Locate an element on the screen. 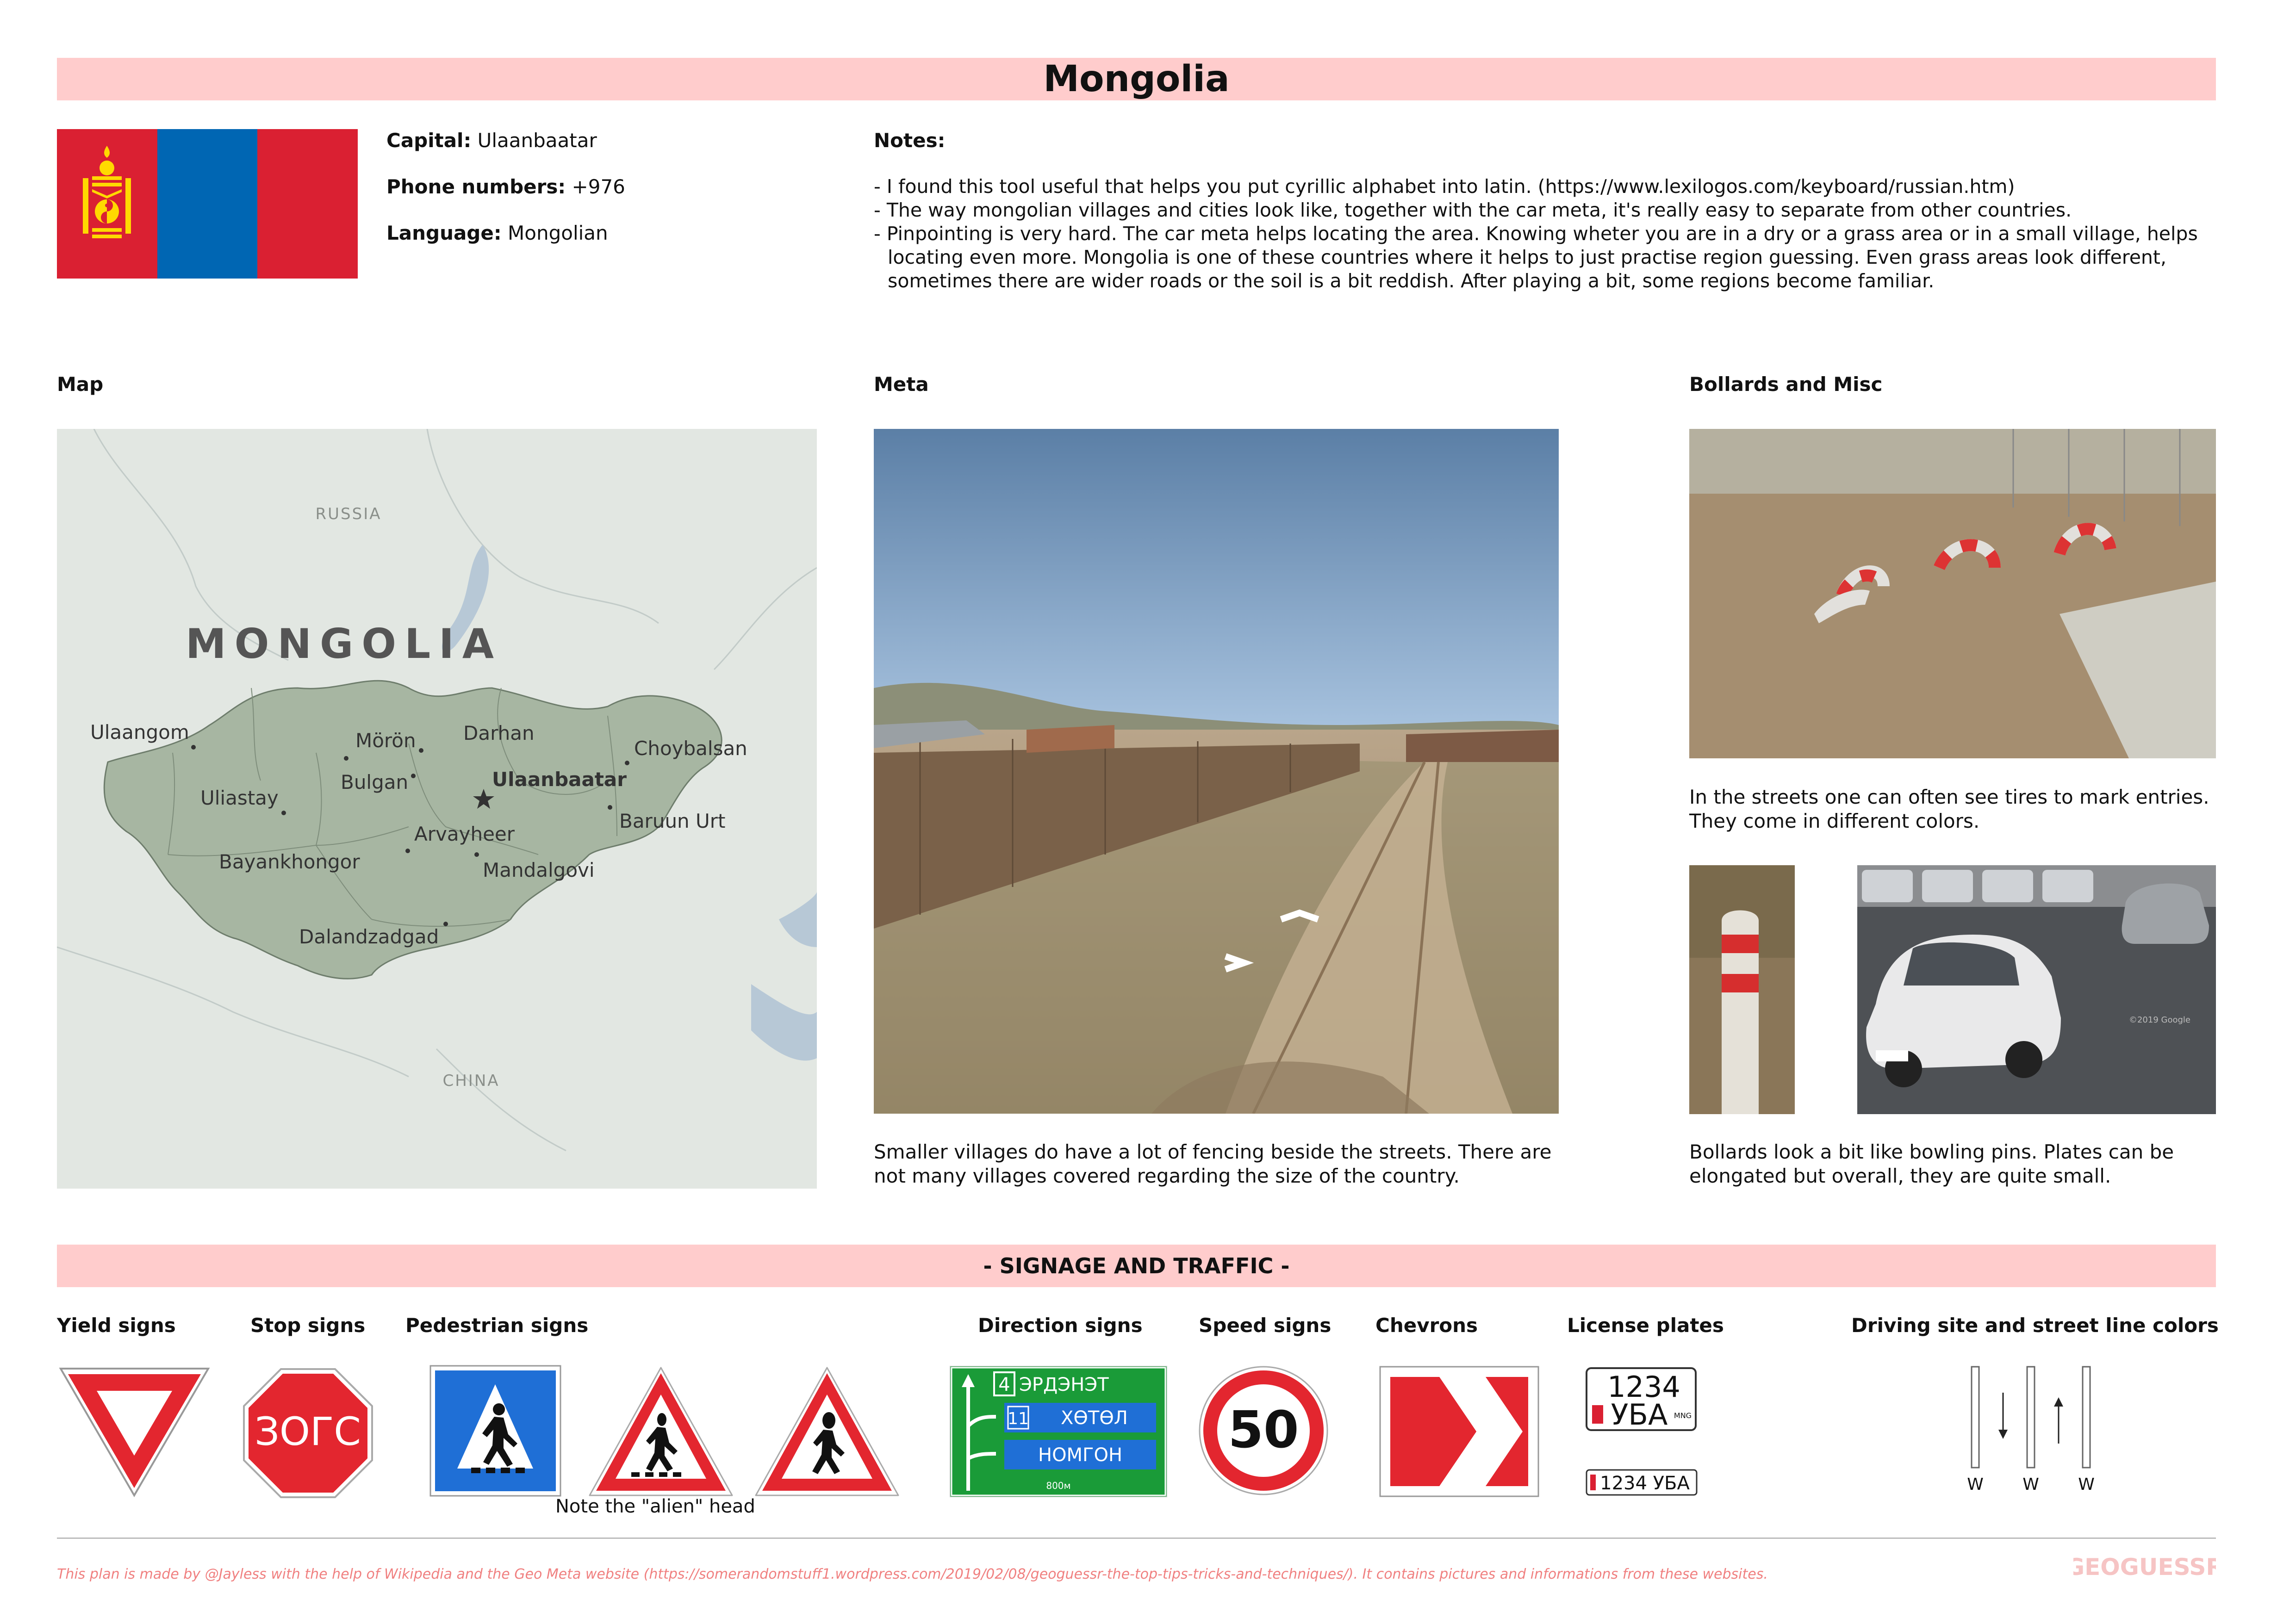 The image size is (2296, 1624). license-plate-square: 1234 УБА MNG is located at coordinates (1641, 1399).